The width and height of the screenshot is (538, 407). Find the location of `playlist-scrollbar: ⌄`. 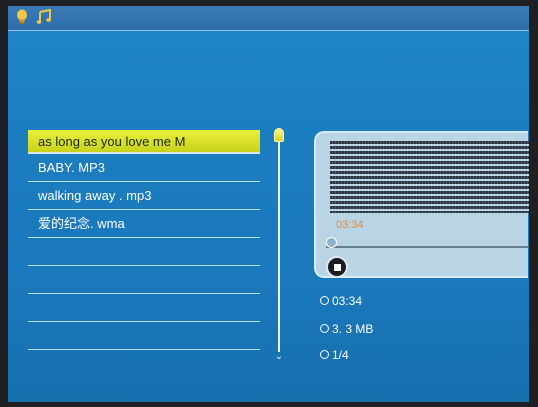

playlist-scrollbar: ⌄ is located at coordinates (279, 245).